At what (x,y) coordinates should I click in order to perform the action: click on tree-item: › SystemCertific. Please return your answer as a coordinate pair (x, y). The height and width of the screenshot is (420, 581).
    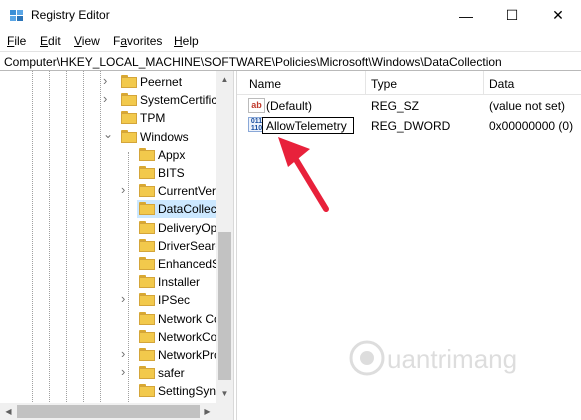
    Looking at the image, I should click on (160, 100).